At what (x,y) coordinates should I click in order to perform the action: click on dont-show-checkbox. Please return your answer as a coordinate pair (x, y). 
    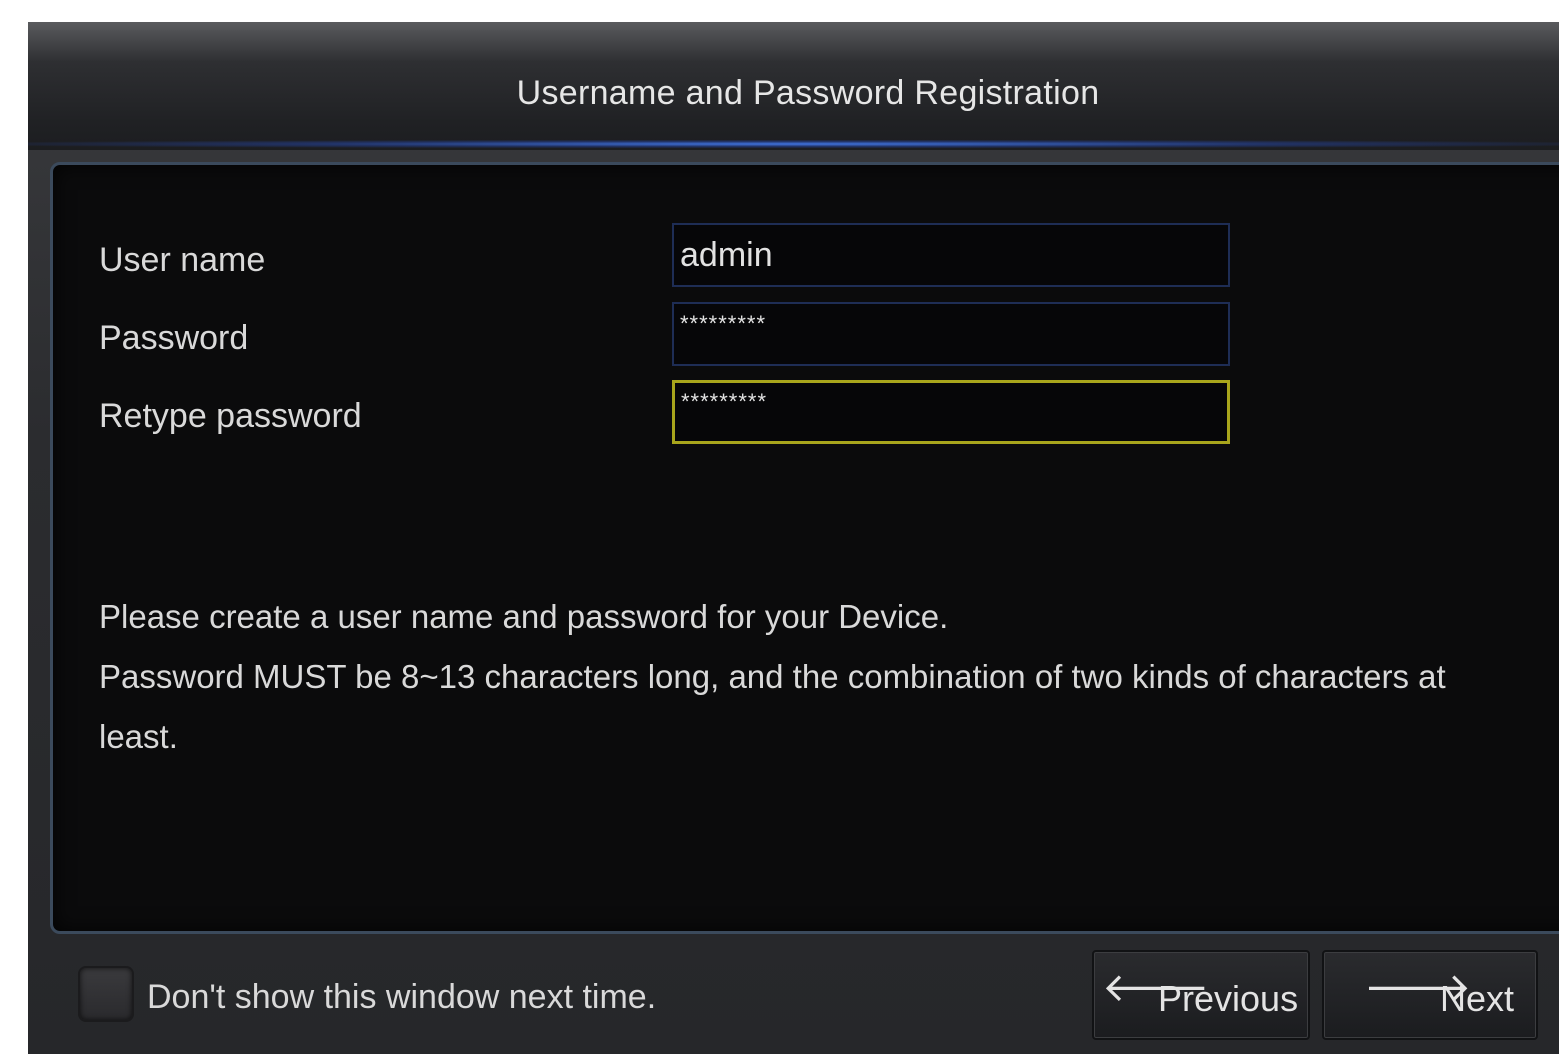
    Looking at the image, I should click on (106, 994).